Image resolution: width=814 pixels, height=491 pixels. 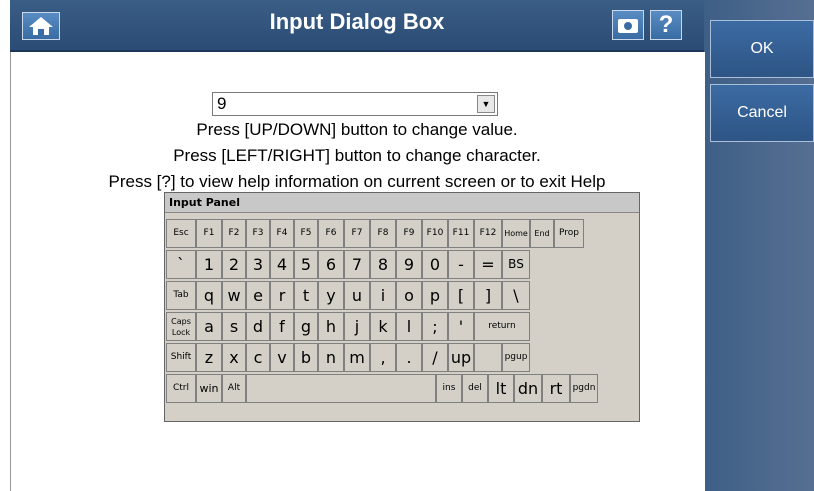 What do you see at coordinates (461, 357) in the screenshot?
I see `key-up: up` at bounding box center [461, 357].